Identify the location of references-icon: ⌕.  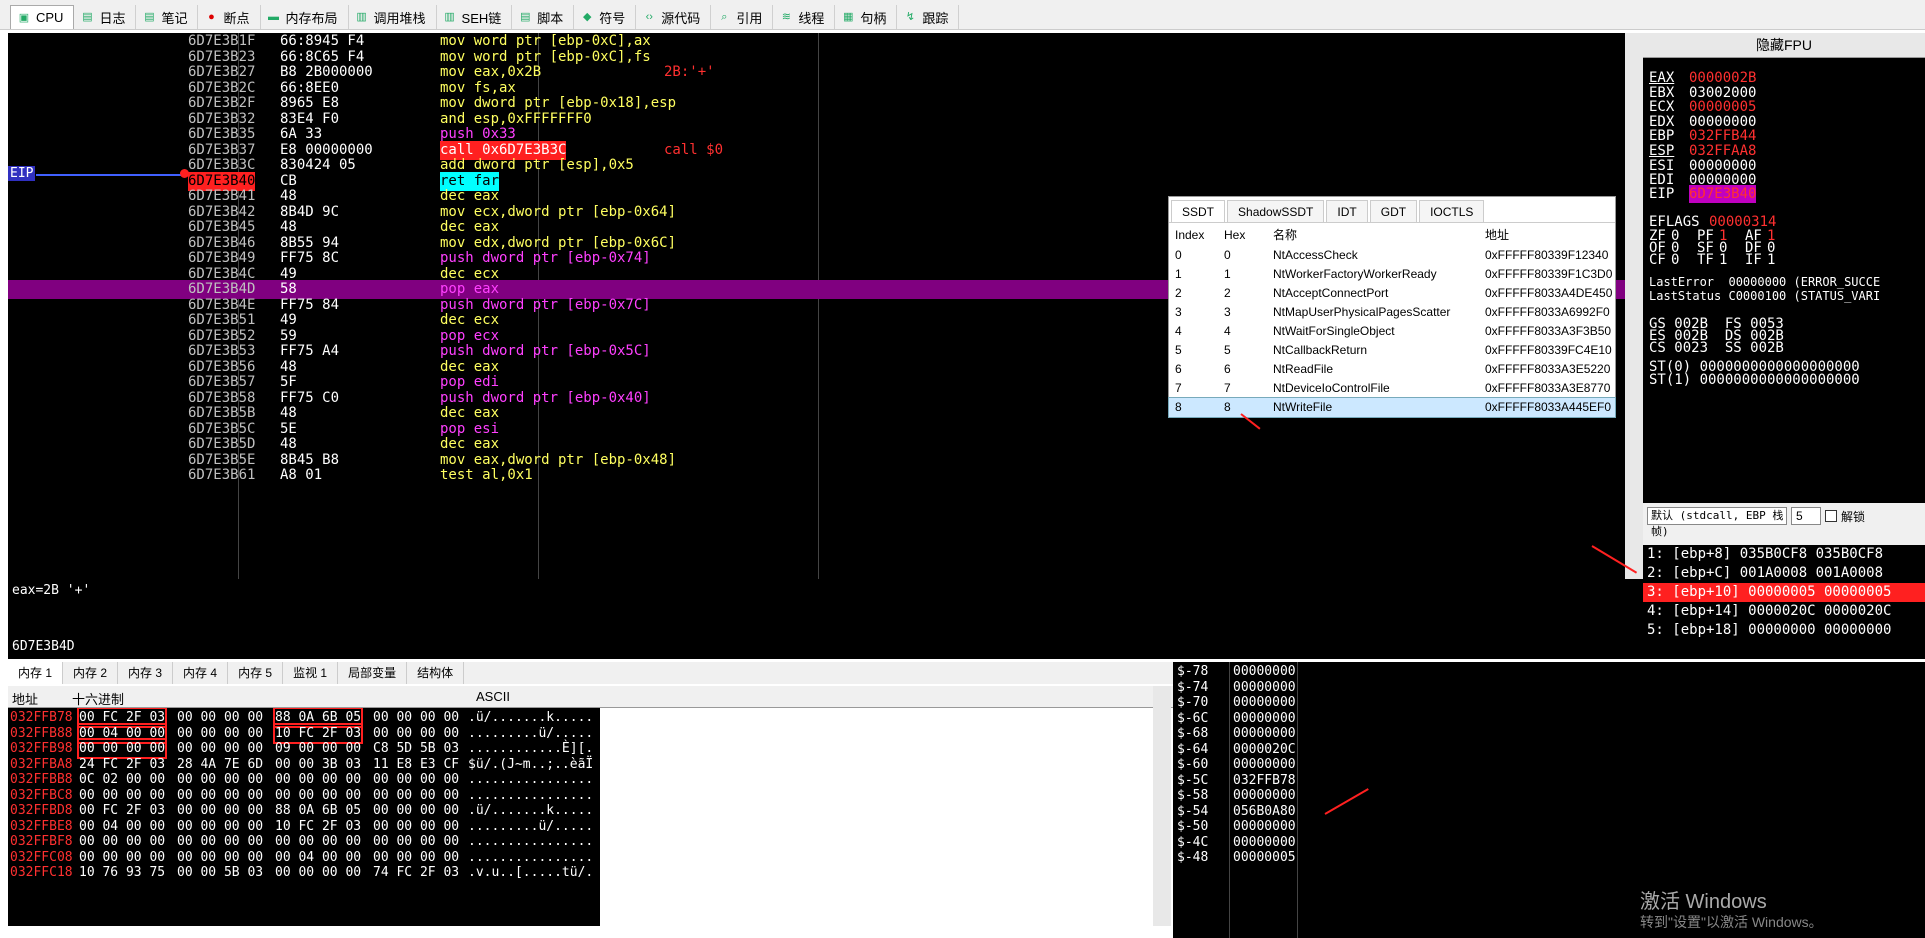
(724, 17).